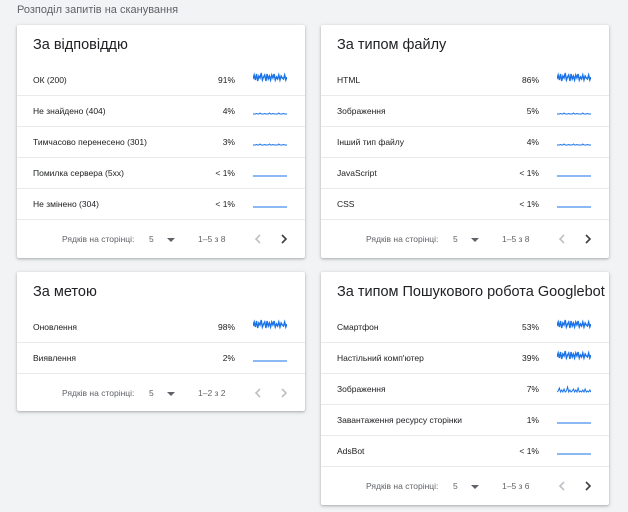  I want to click on pagination-footer: Рядків на сторінці: 5 1–5 з 8, so click(465, 239).